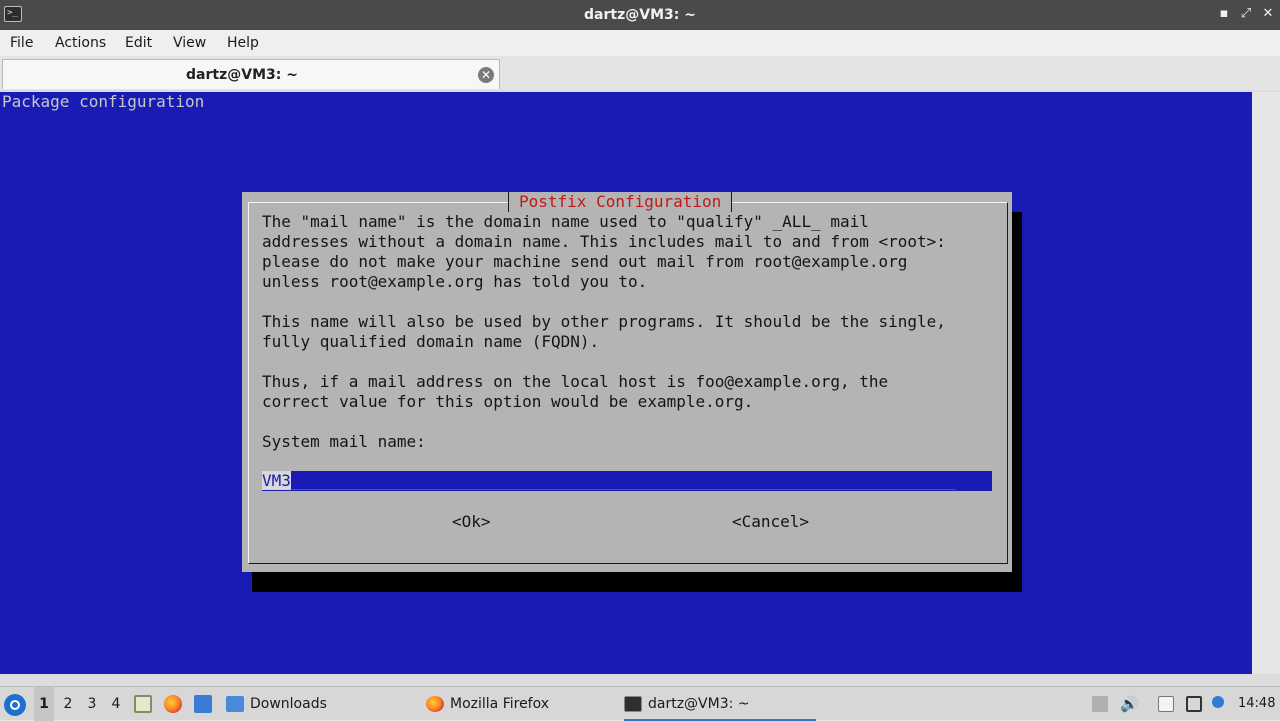 The image size is (1280, 721). Describe the element at coordinates (1194, 704) in the screenshot. I see `network-icon` at that location.